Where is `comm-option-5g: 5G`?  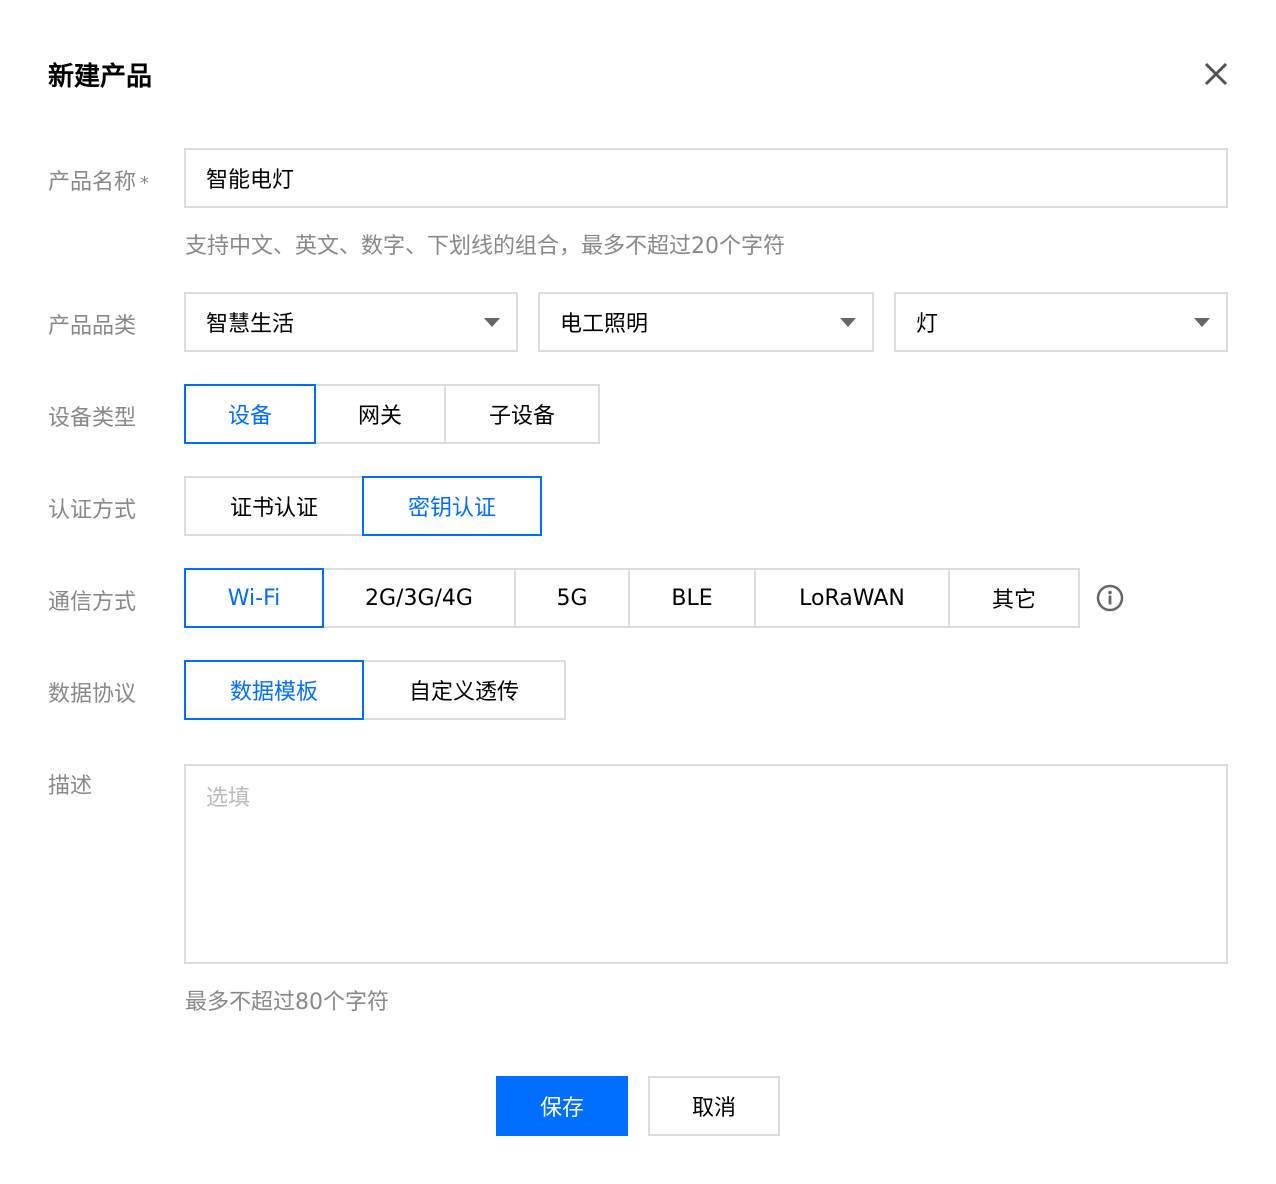
comm-option-5g: 5G is located at coordinates (572, 598).